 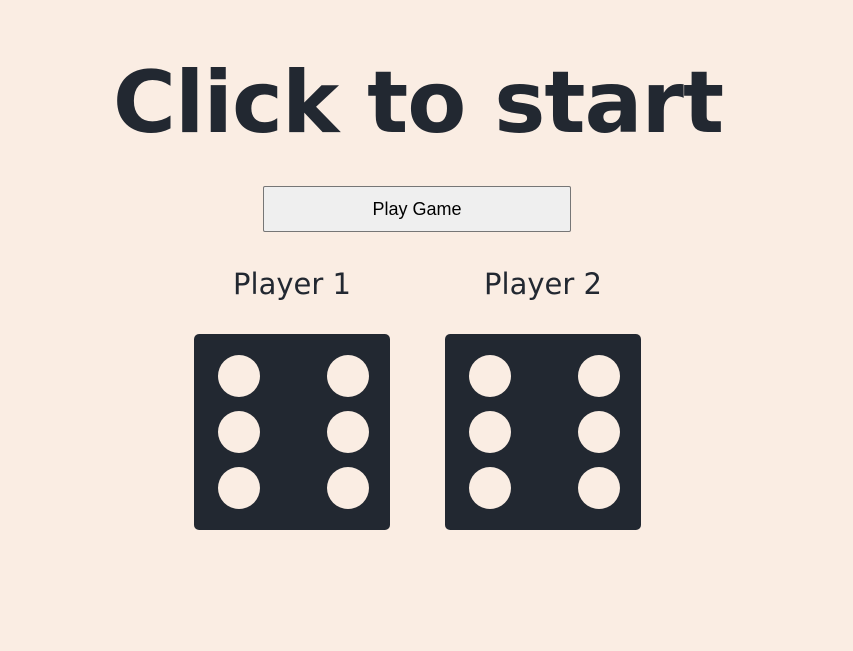 I want to click on game-title: Click to start, so click(x=418, y=103).